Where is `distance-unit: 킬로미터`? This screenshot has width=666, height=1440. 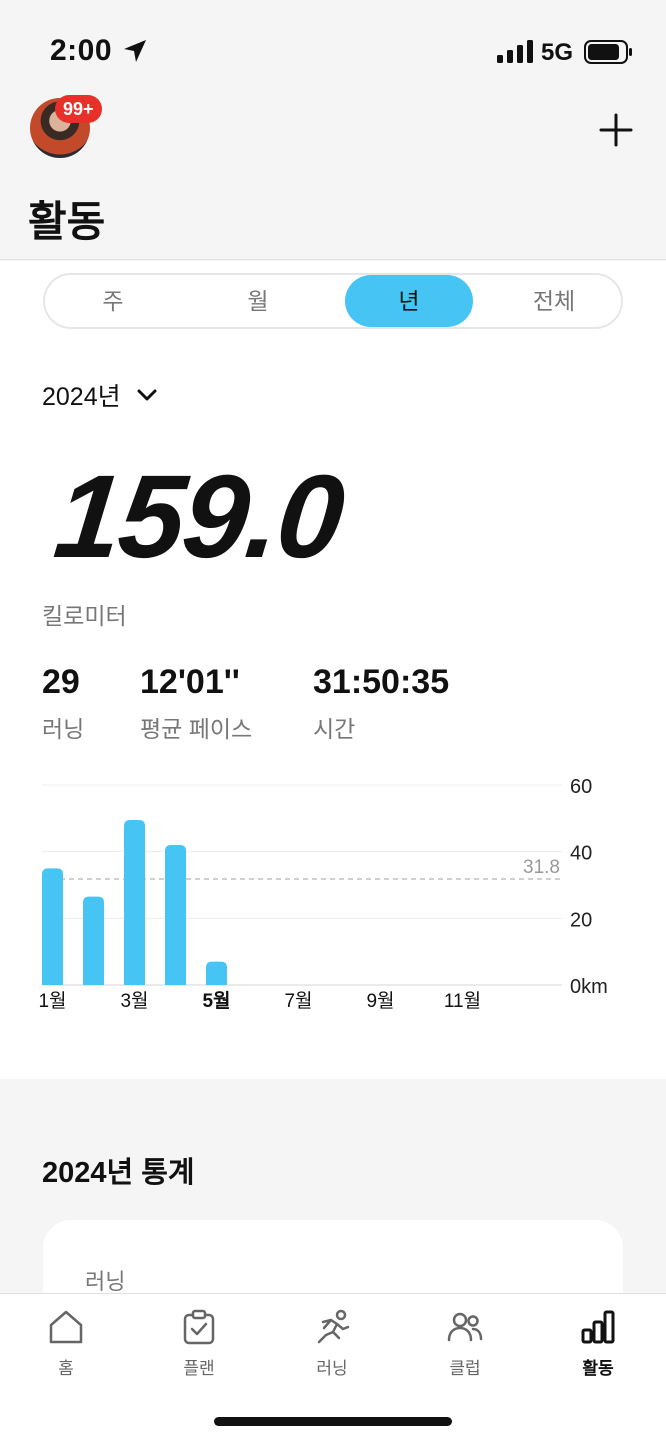
distance-unit: 킬로미터 is located at coordinates (84, 616).